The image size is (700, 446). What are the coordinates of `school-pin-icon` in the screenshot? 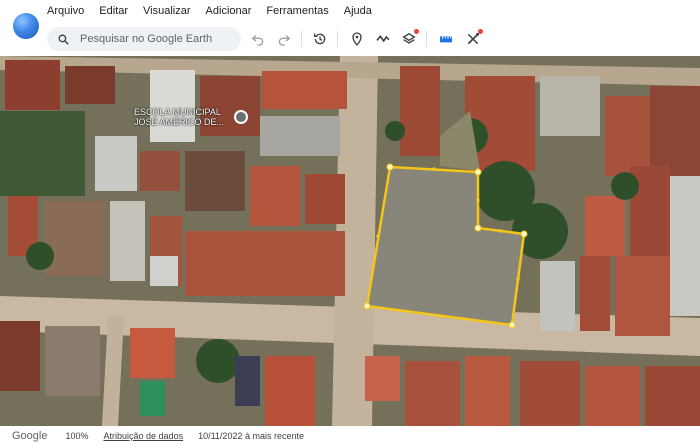 It's located at (241, 117).